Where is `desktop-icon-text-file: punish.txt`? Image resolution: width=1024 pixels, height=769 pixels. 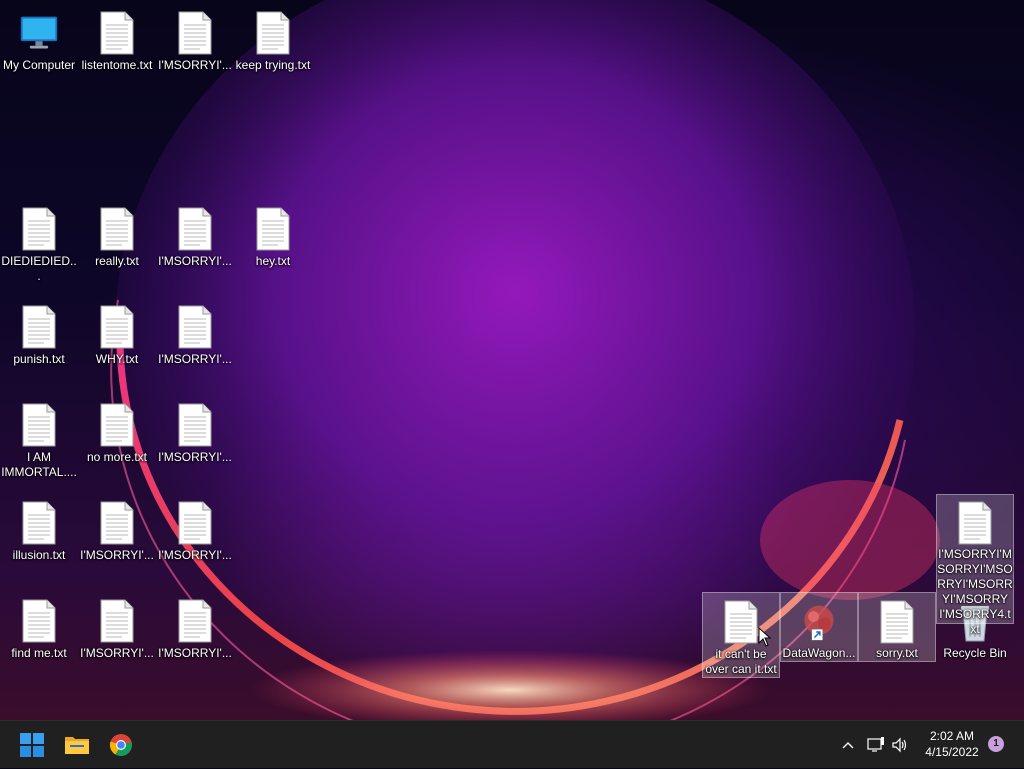 desktop-icon-text-file: punish.txt is located at coordinates (39, 332).